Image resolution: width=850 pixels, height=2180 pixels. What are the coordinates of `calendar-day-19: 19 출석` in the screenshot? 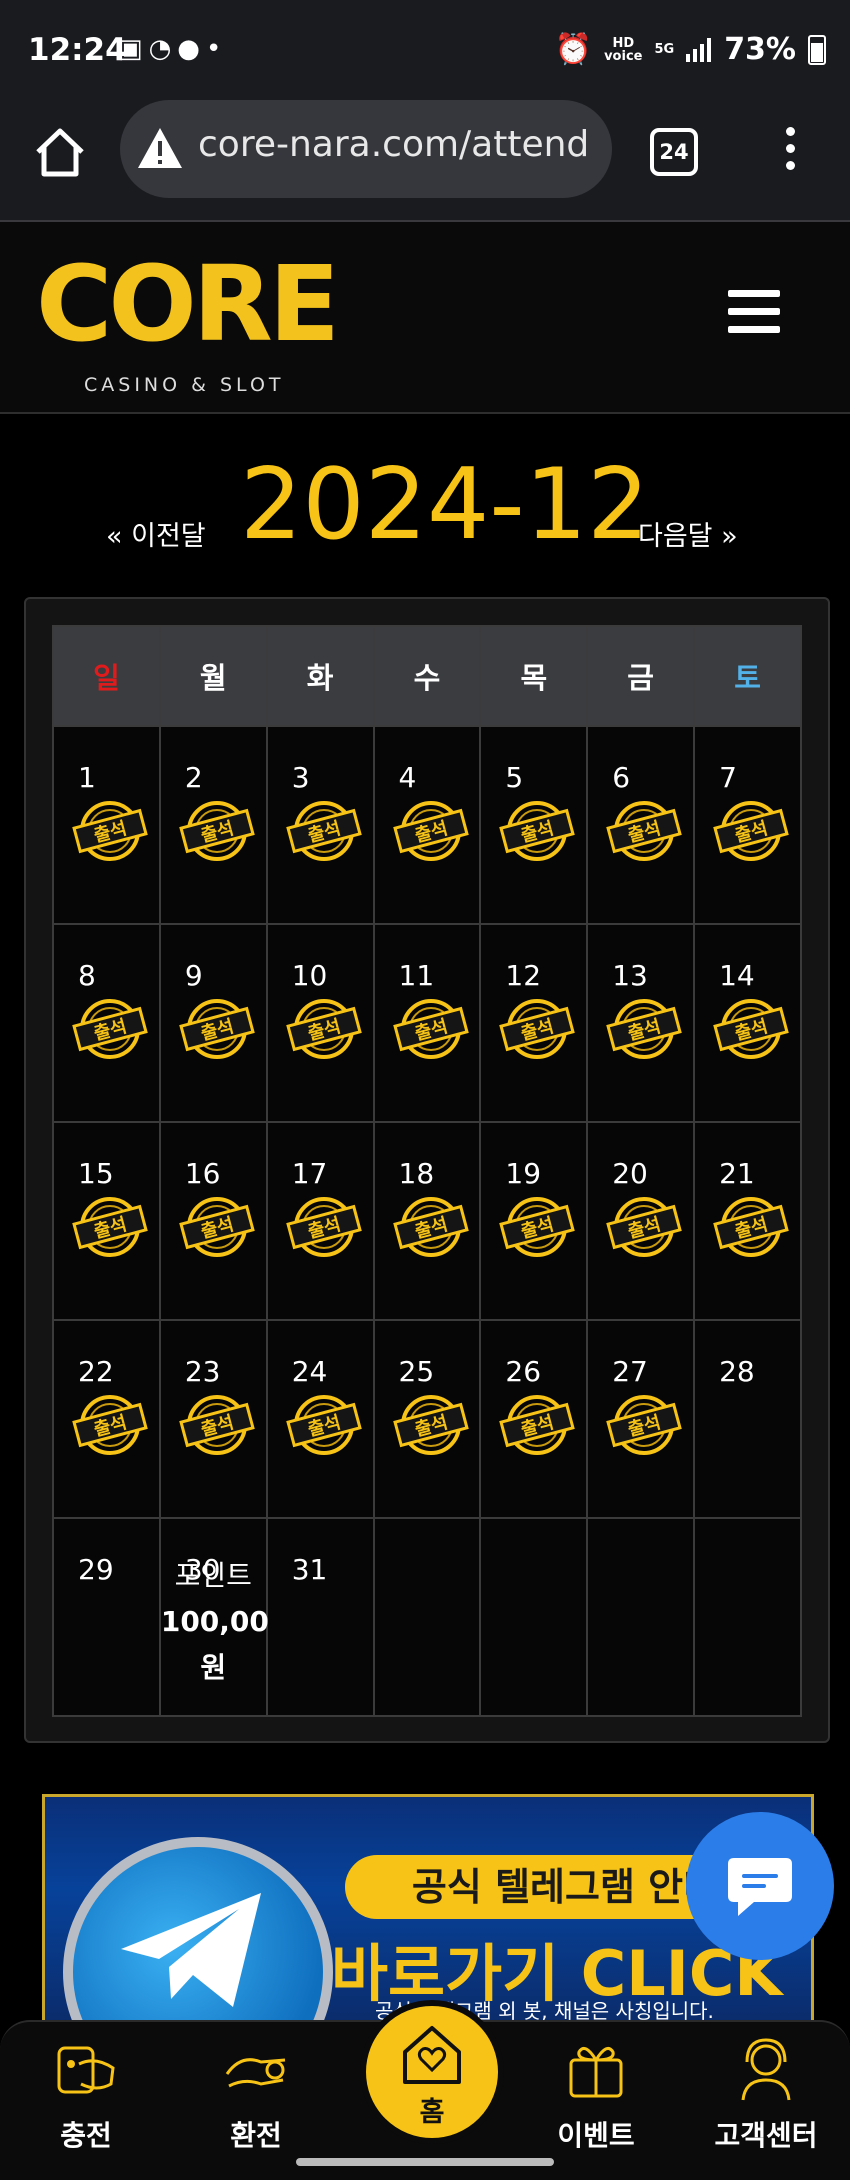 It's located at (534, 1221).